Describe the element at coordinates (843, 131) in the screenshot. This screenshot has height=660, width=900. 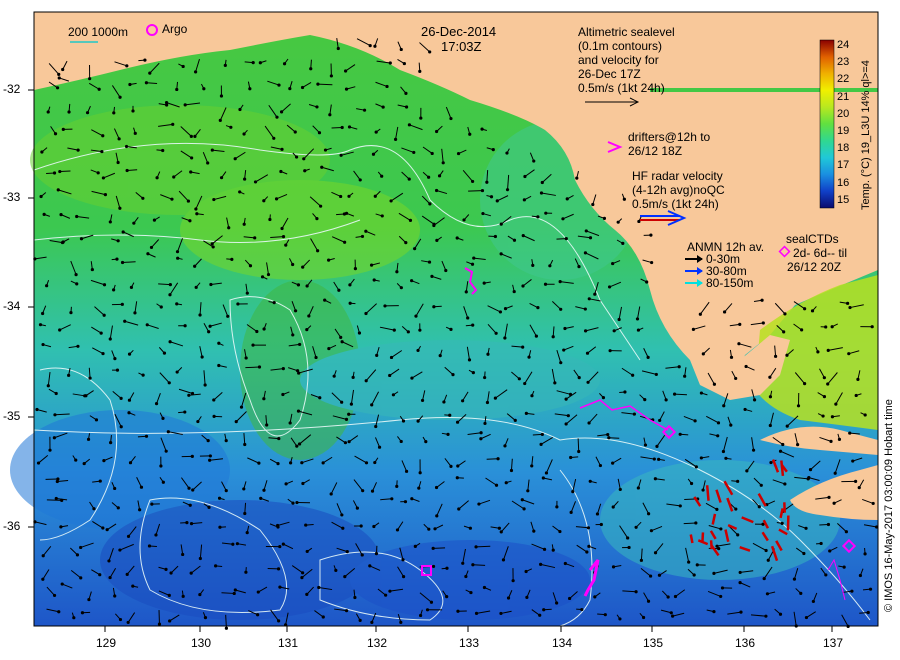
I see `colorbar-tick-label: 19` at that location.